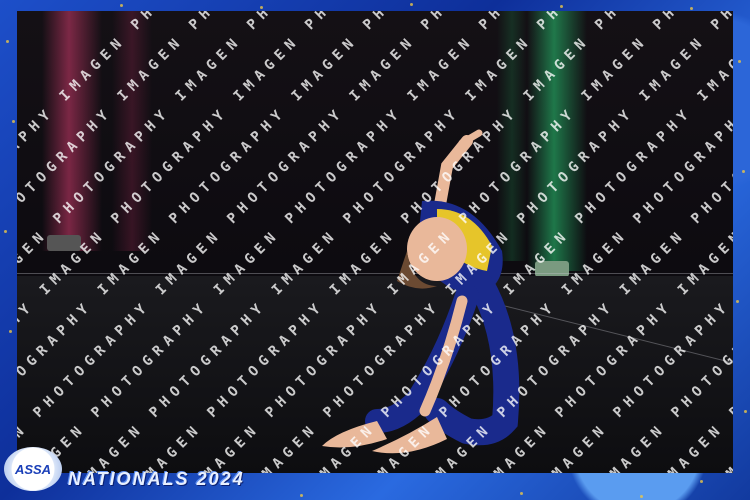 Image resolution: width=750 pixels, height=500 pixels. I want to click on logo-text: ASSA, so click(33, 469).